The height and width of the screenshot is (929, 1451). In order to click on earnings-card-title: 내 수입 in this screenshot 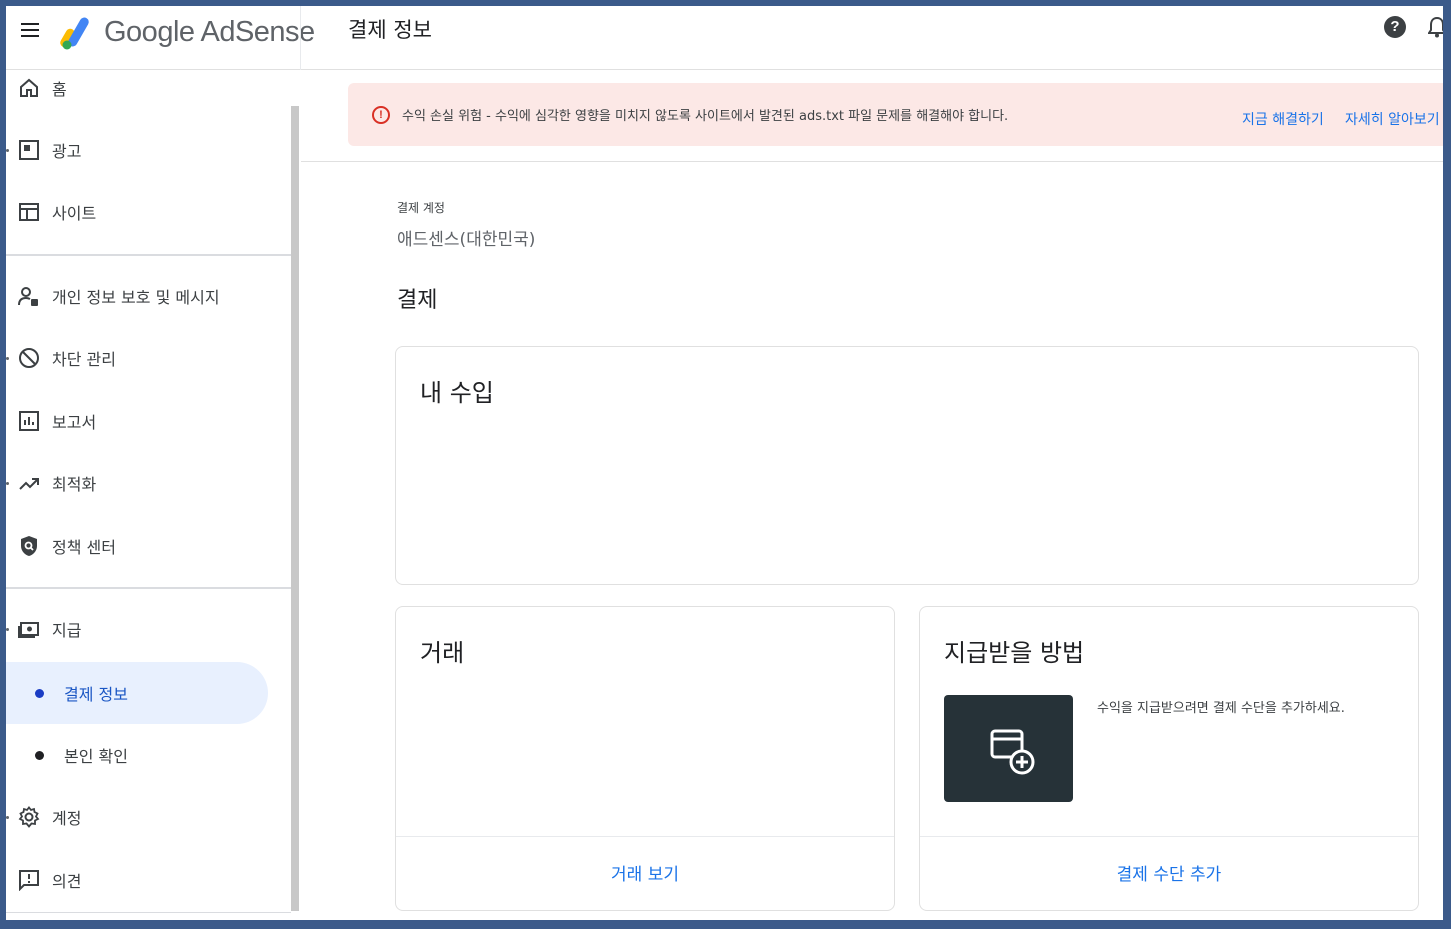, I will do `click(457, 393)`.